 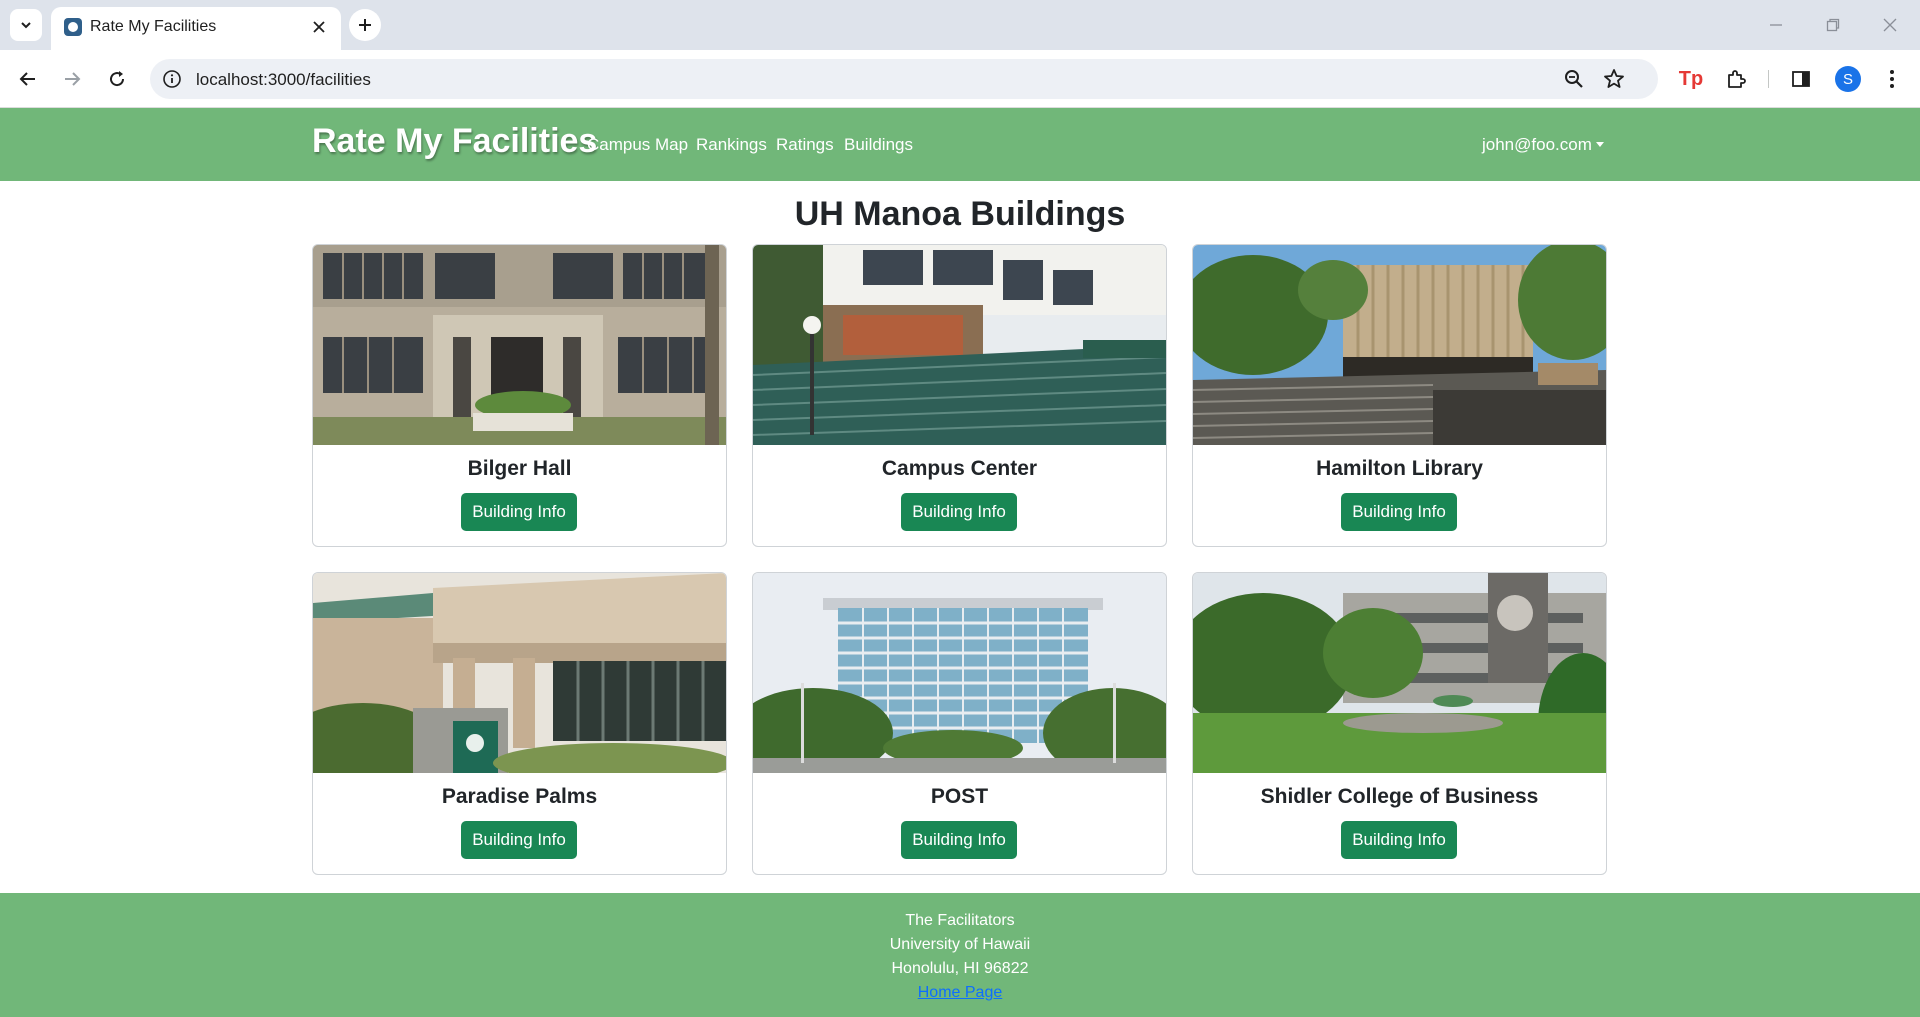 I want to click on site-brand: Rate My Facilities, so click(x=454, y=141).